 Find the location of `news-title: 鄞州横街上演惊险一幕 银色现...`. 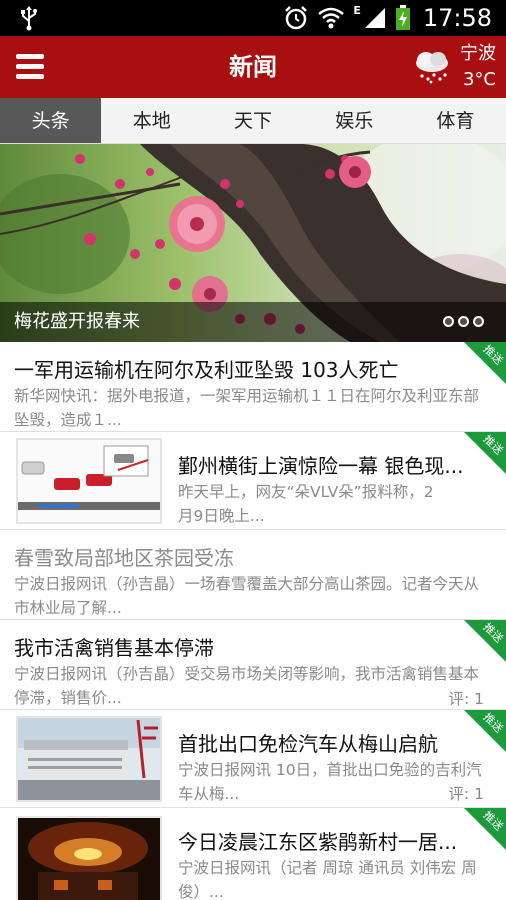

news-title: 鄞州横街上演惊险一幕 银色现... is located at coordinates (321, 466).